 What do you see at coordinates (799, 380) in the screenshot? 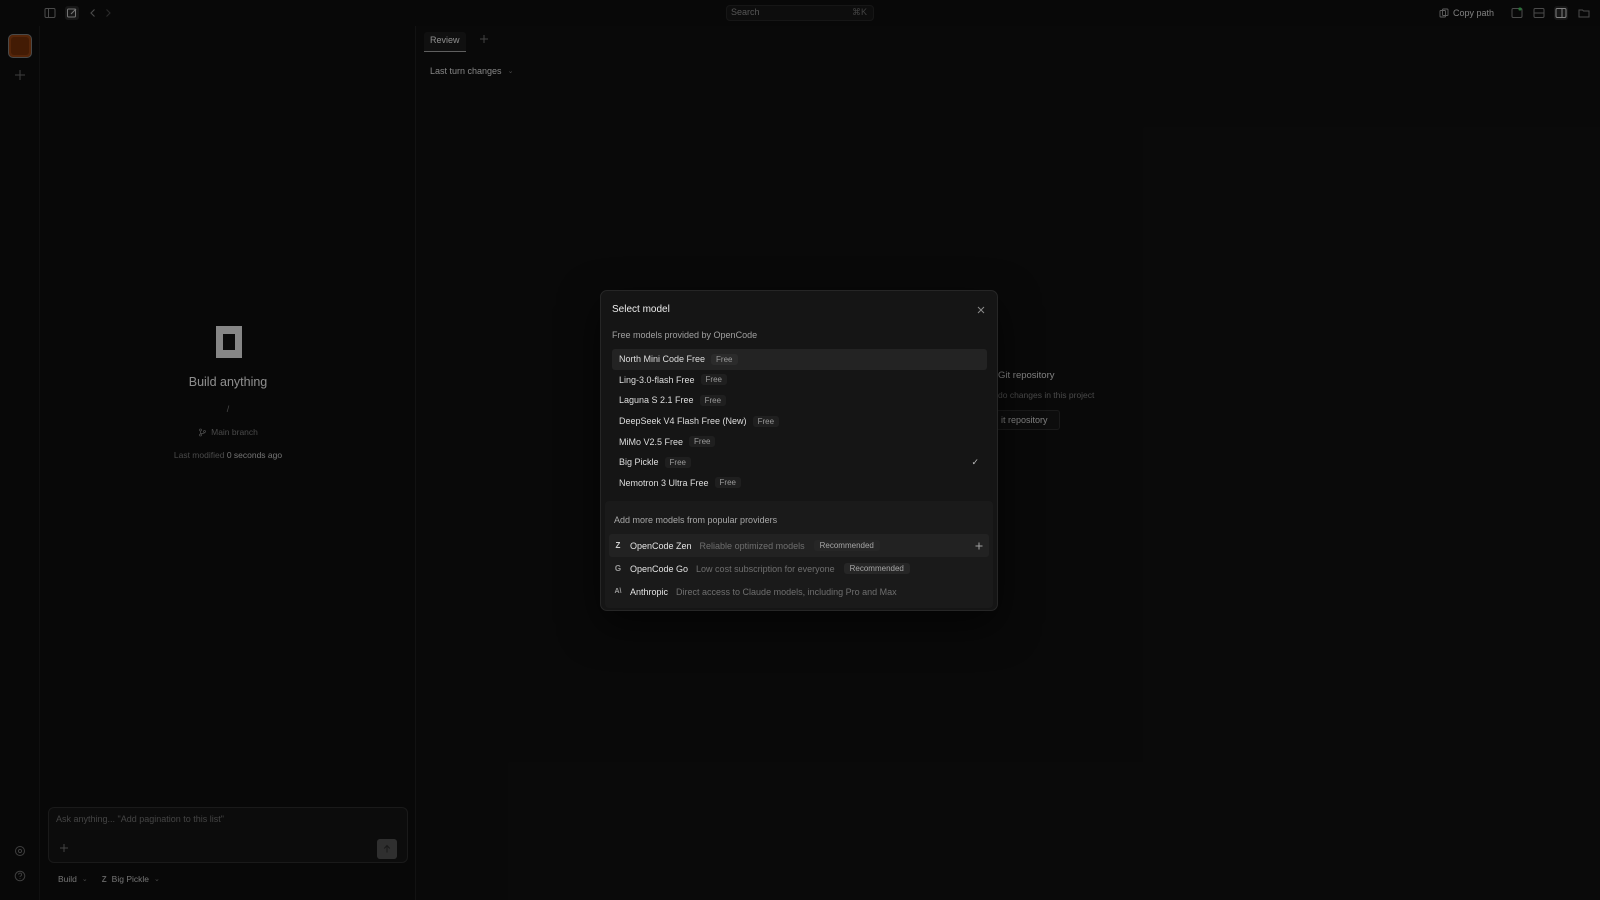
I see `model-option: Ling-3.0-flash Free Free` at bounding box center [799, 380].